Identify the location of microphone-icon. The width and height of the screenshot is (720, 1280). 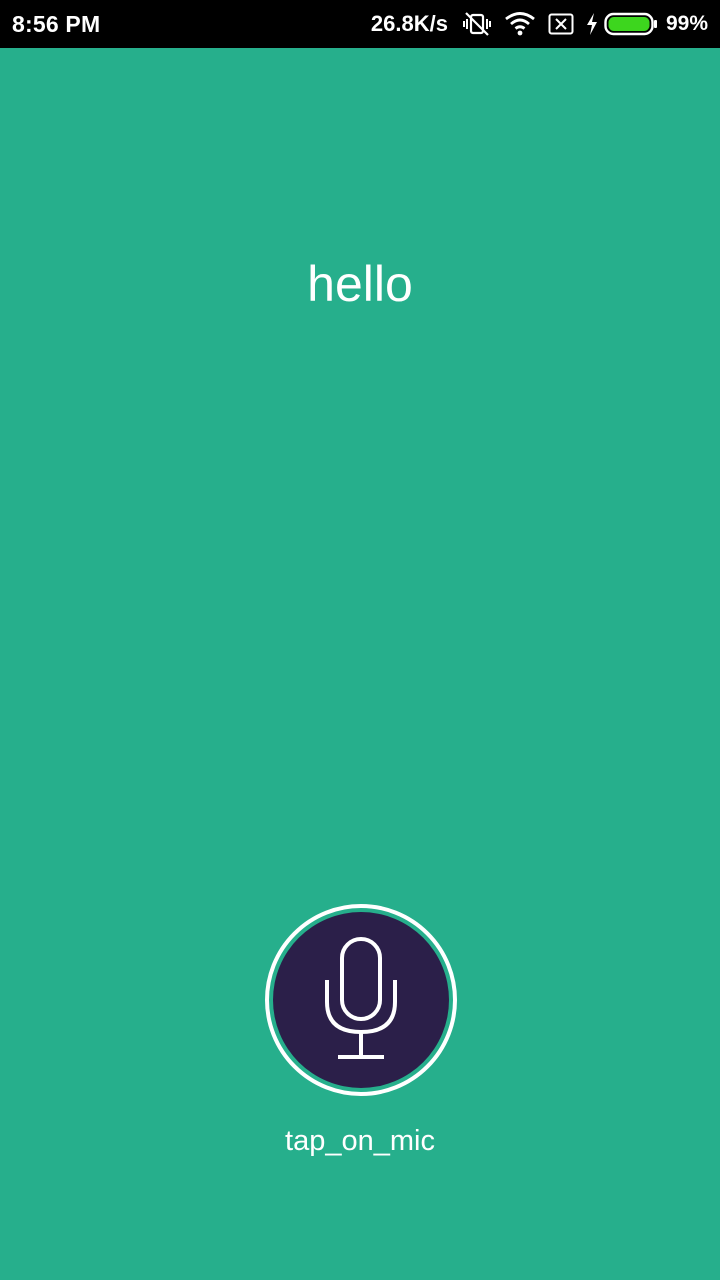
(361, 1000).